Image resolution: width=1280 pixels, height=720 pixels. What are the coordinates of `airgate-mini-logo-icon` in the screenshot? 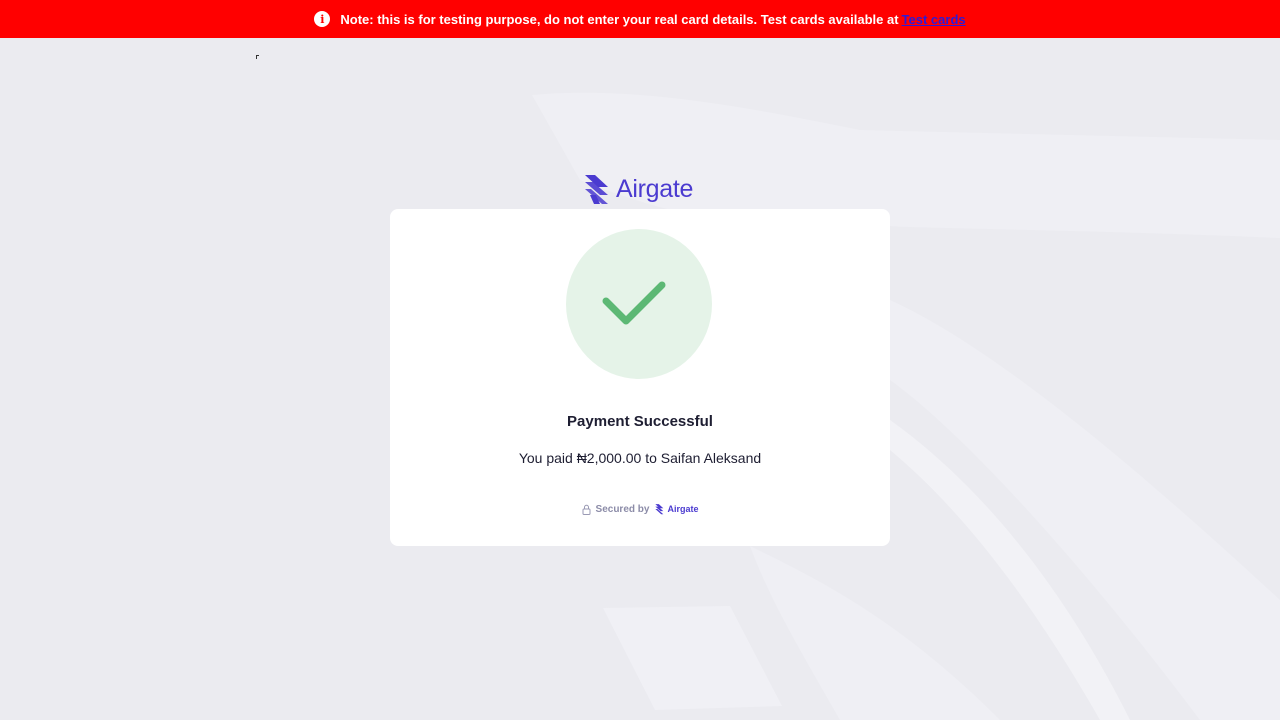 It's located at (659, 509).